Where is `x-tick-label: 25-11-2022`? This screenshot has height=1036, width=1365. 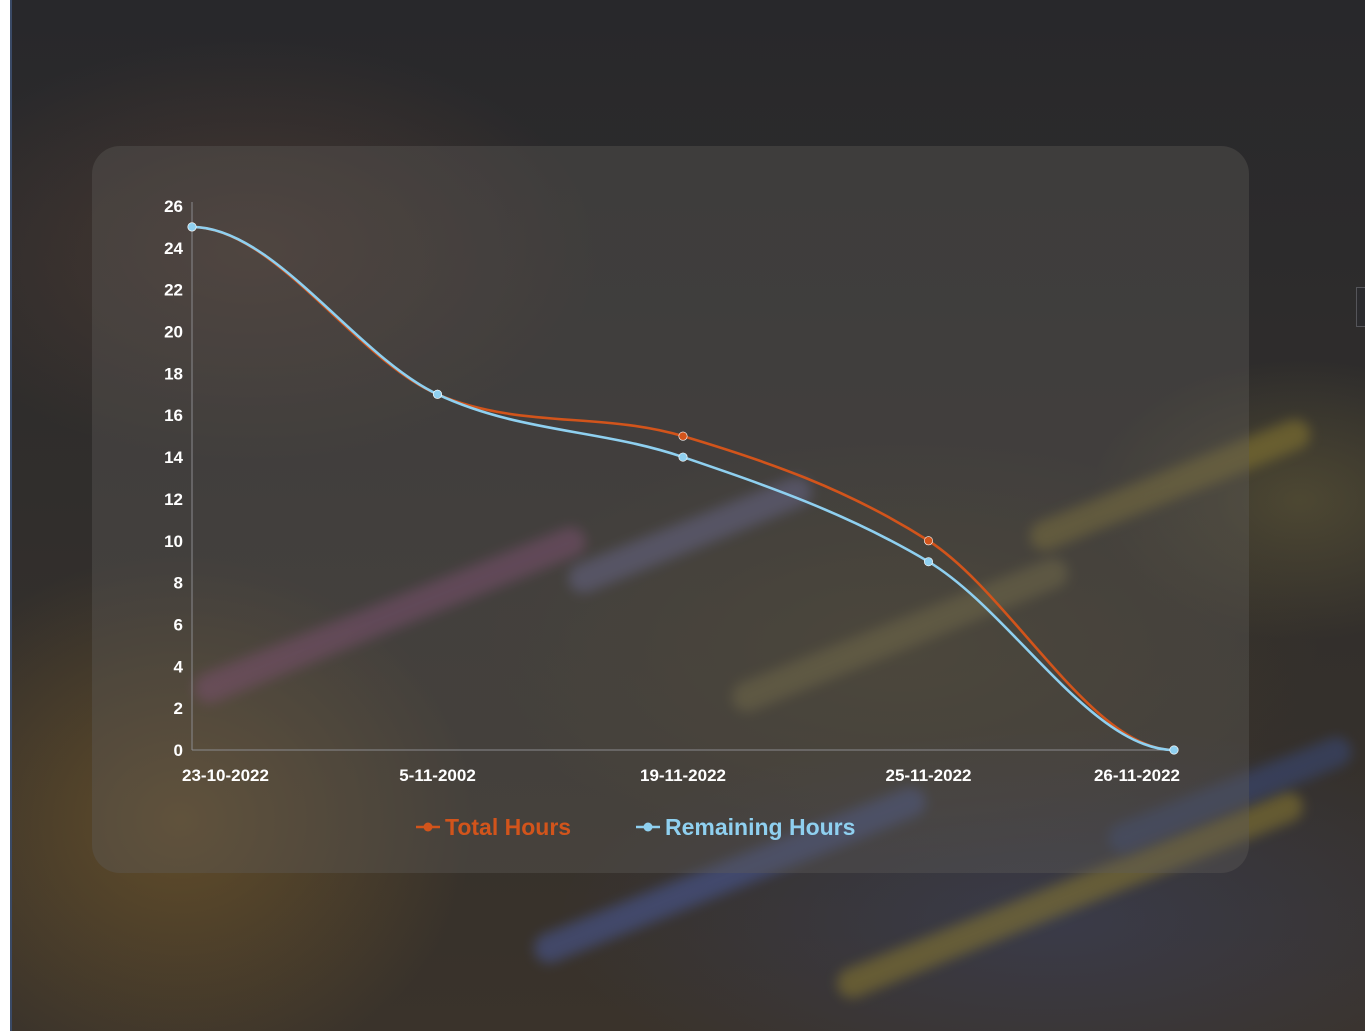 x-tick-label: 25-11-2022 is located at coordinates (928, 775).